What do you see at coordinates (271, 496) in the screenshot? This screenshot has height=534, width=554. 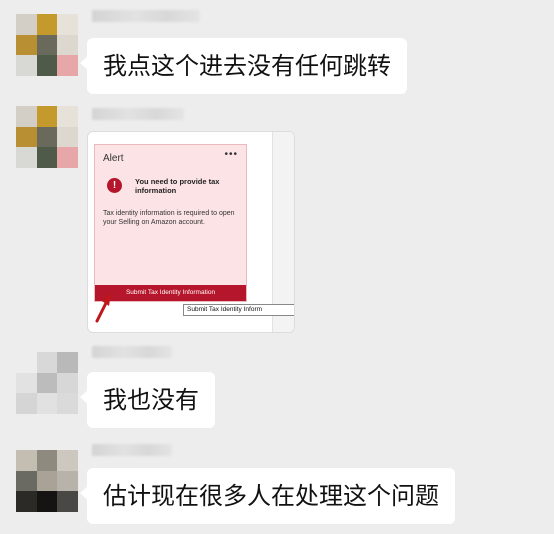 I see `message-text: 估计现在很多人在处理这个问题` at bounding box center [271, 496].